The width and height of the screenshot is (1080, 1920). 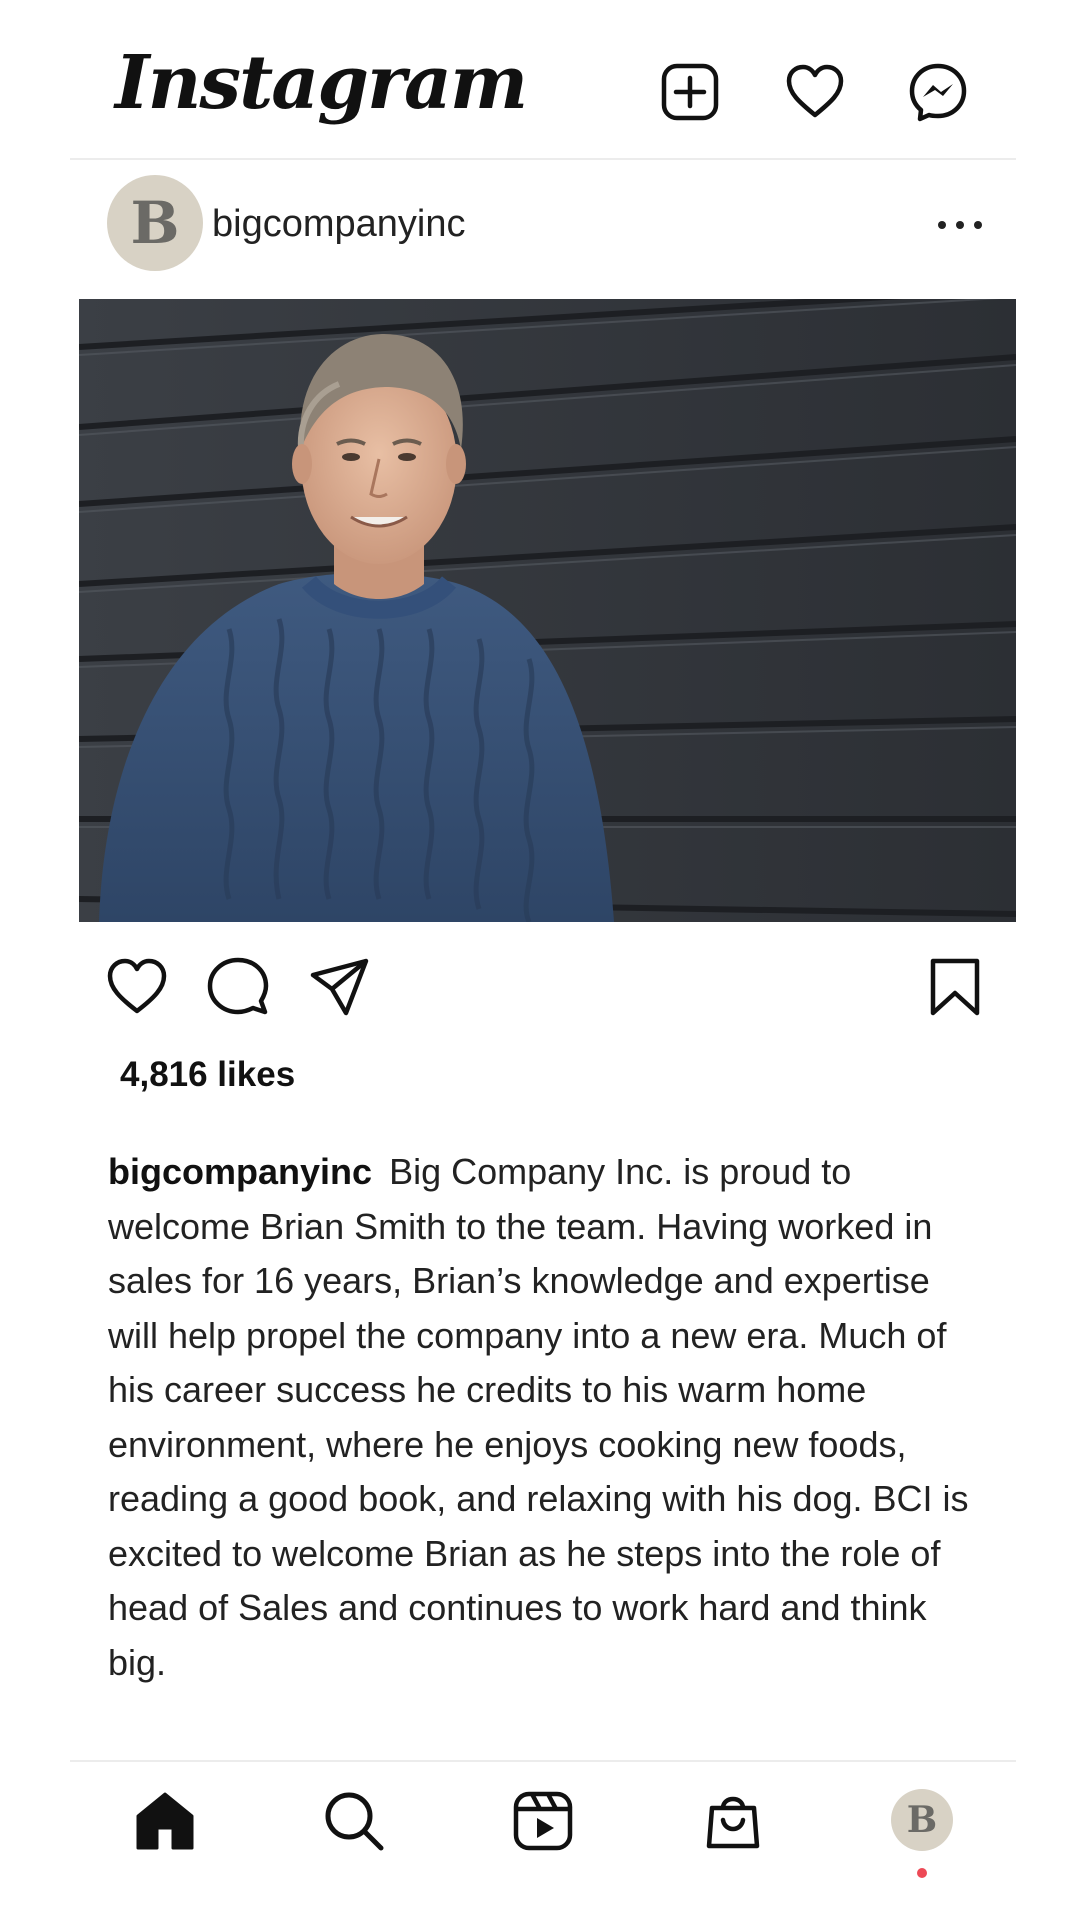 I want to click on profile-avatar: B, so click(x=922, y=1820).